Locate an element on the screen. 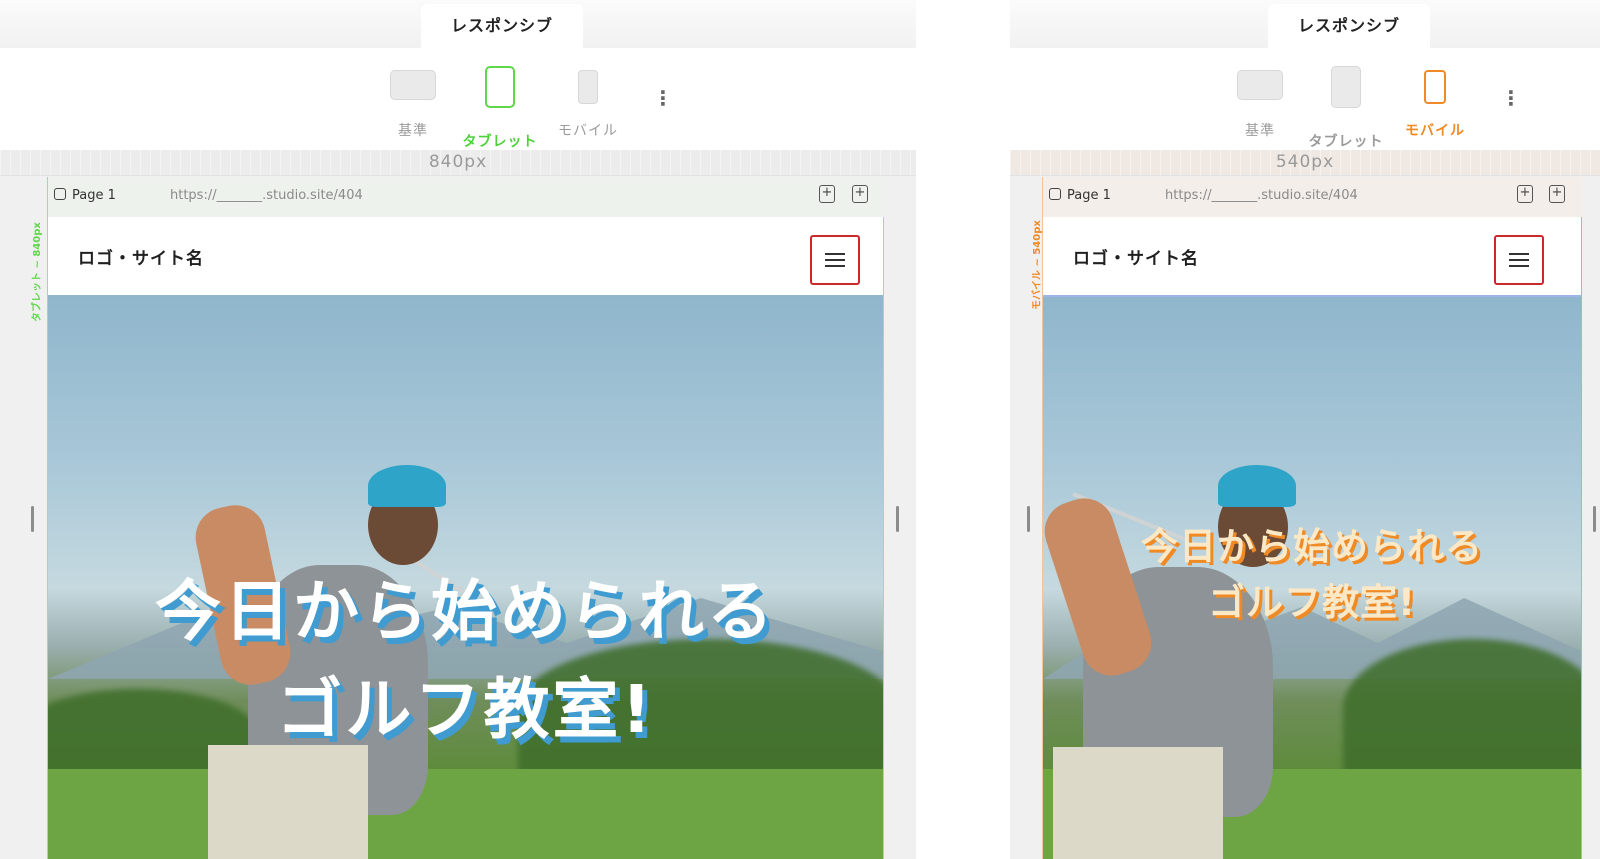 This screenshot has height=859, width=1600. breakpoint-side-label: タブレット ~ 840px is located at coordinates (37, 272).